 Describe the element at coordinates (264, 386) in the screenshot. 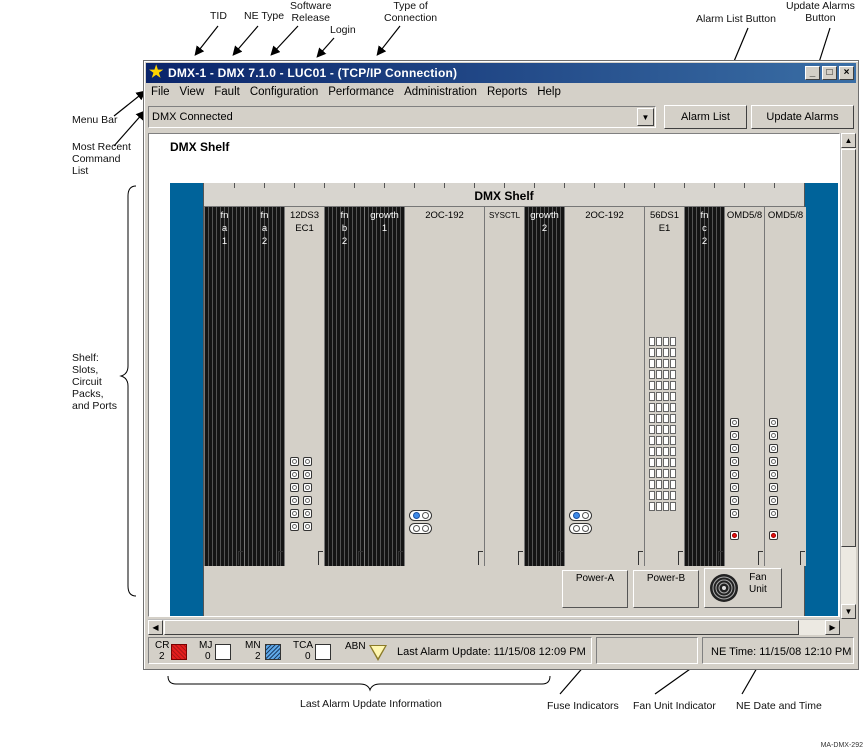

I see `slot-fn-a2: fn a 2` at that location.